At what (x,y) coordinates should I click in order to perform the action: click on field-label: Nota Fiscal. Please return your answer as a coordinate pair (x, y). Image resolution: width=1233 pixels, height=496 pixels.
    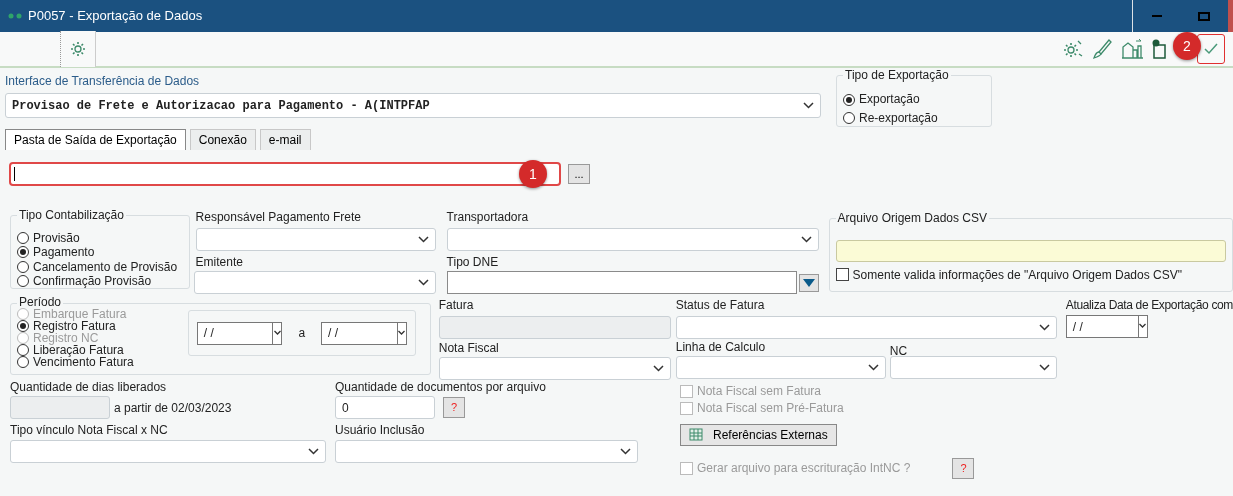
    Looking at the image, I should click on (469, 347).